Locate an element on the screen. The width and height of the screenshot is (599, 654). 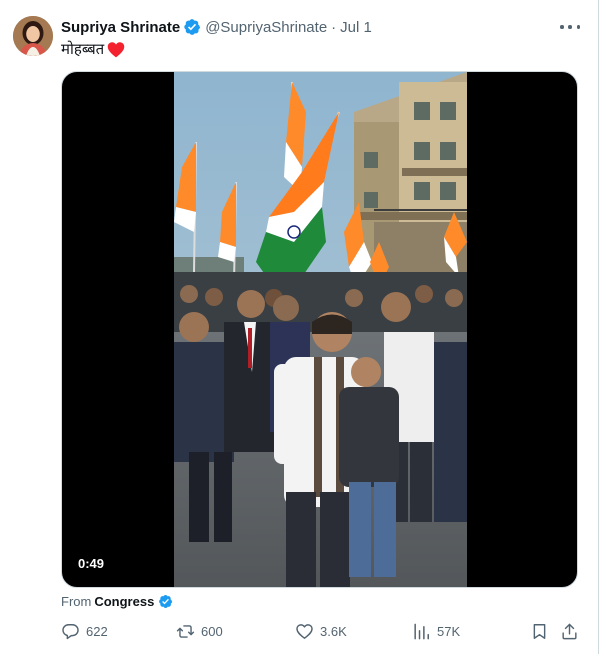
like-button: 3.6K is located at coordinates (321, 631).